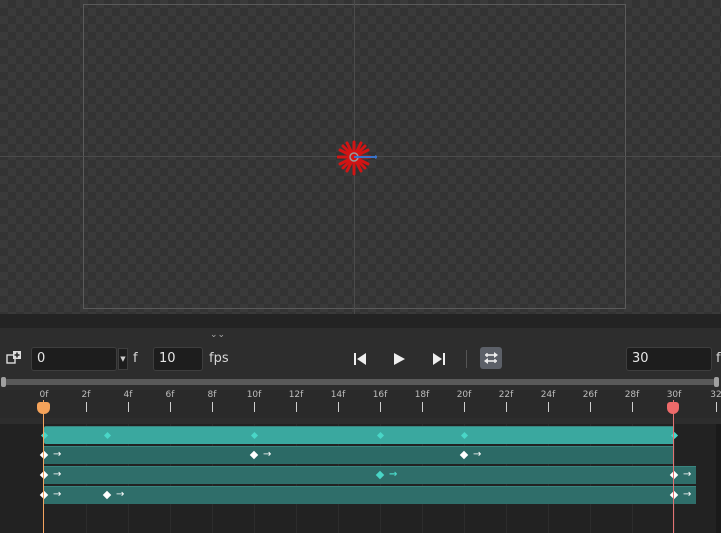  Describe the element at coordinates (715, 395) in the screenshot. I see `ruler-tick-label: 32` at that location.